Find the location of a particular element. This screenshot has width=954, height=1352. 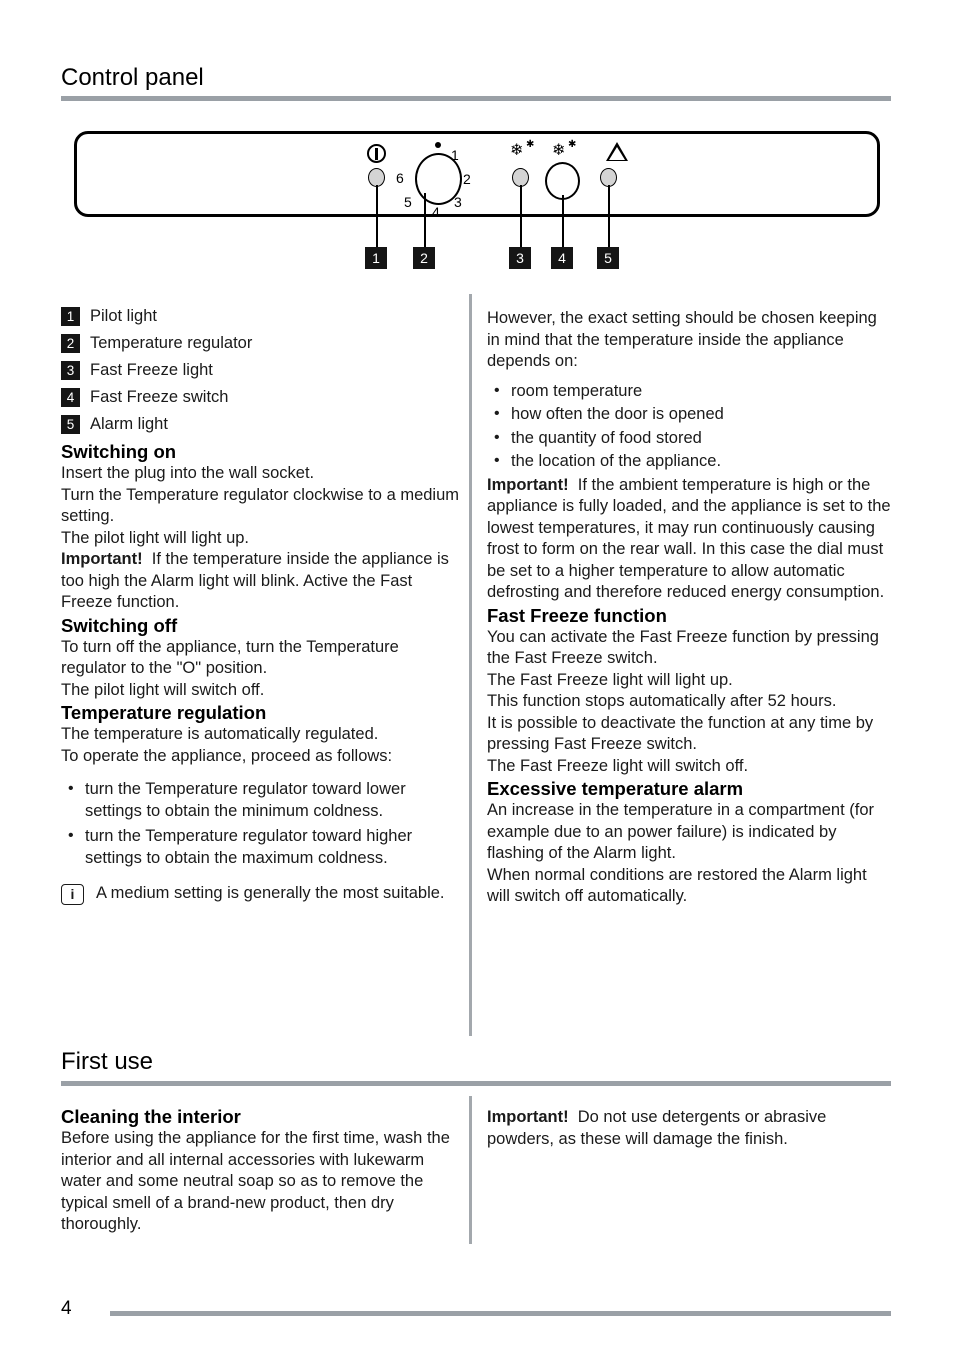

dial-number-1: 1 is located at coordinates (455, 155).